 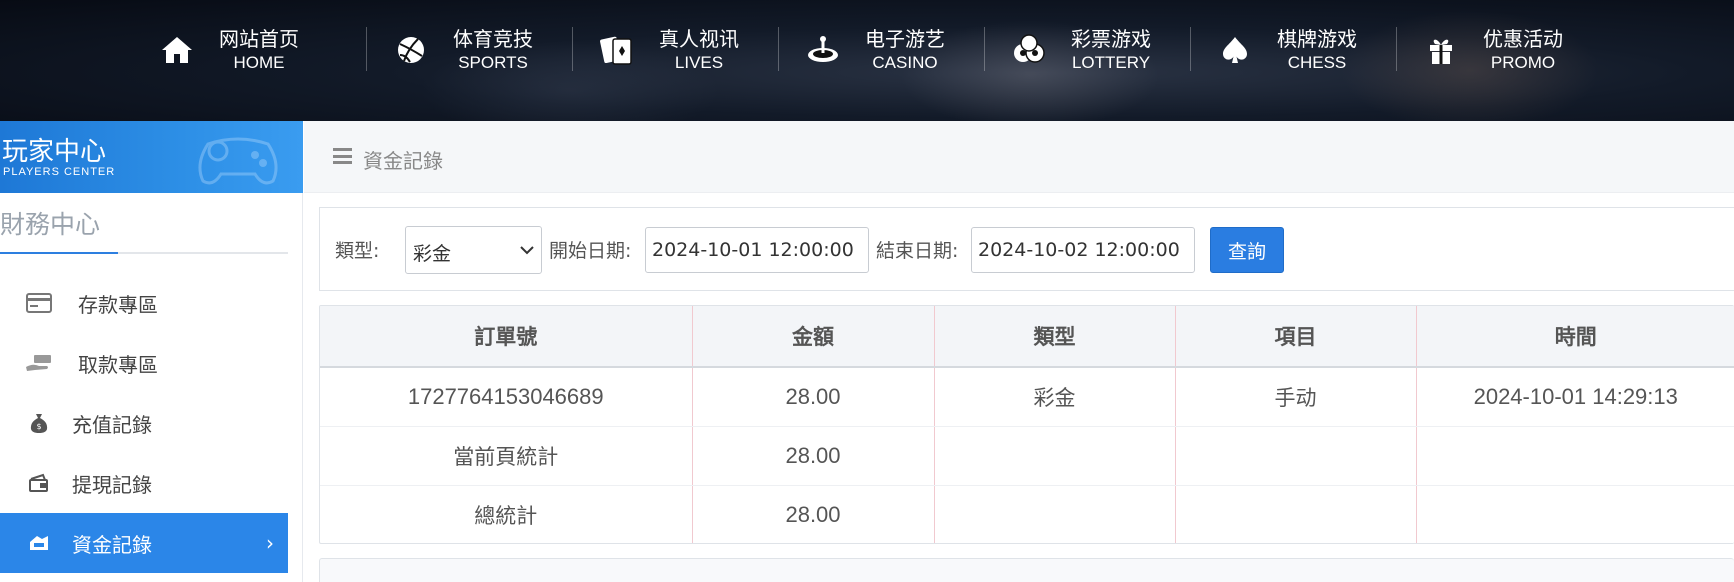 What do you see at coordinates (917, 251) in the screenshot?
I see `end-date-label: 結束日期:` at bounding box center [917, 251].